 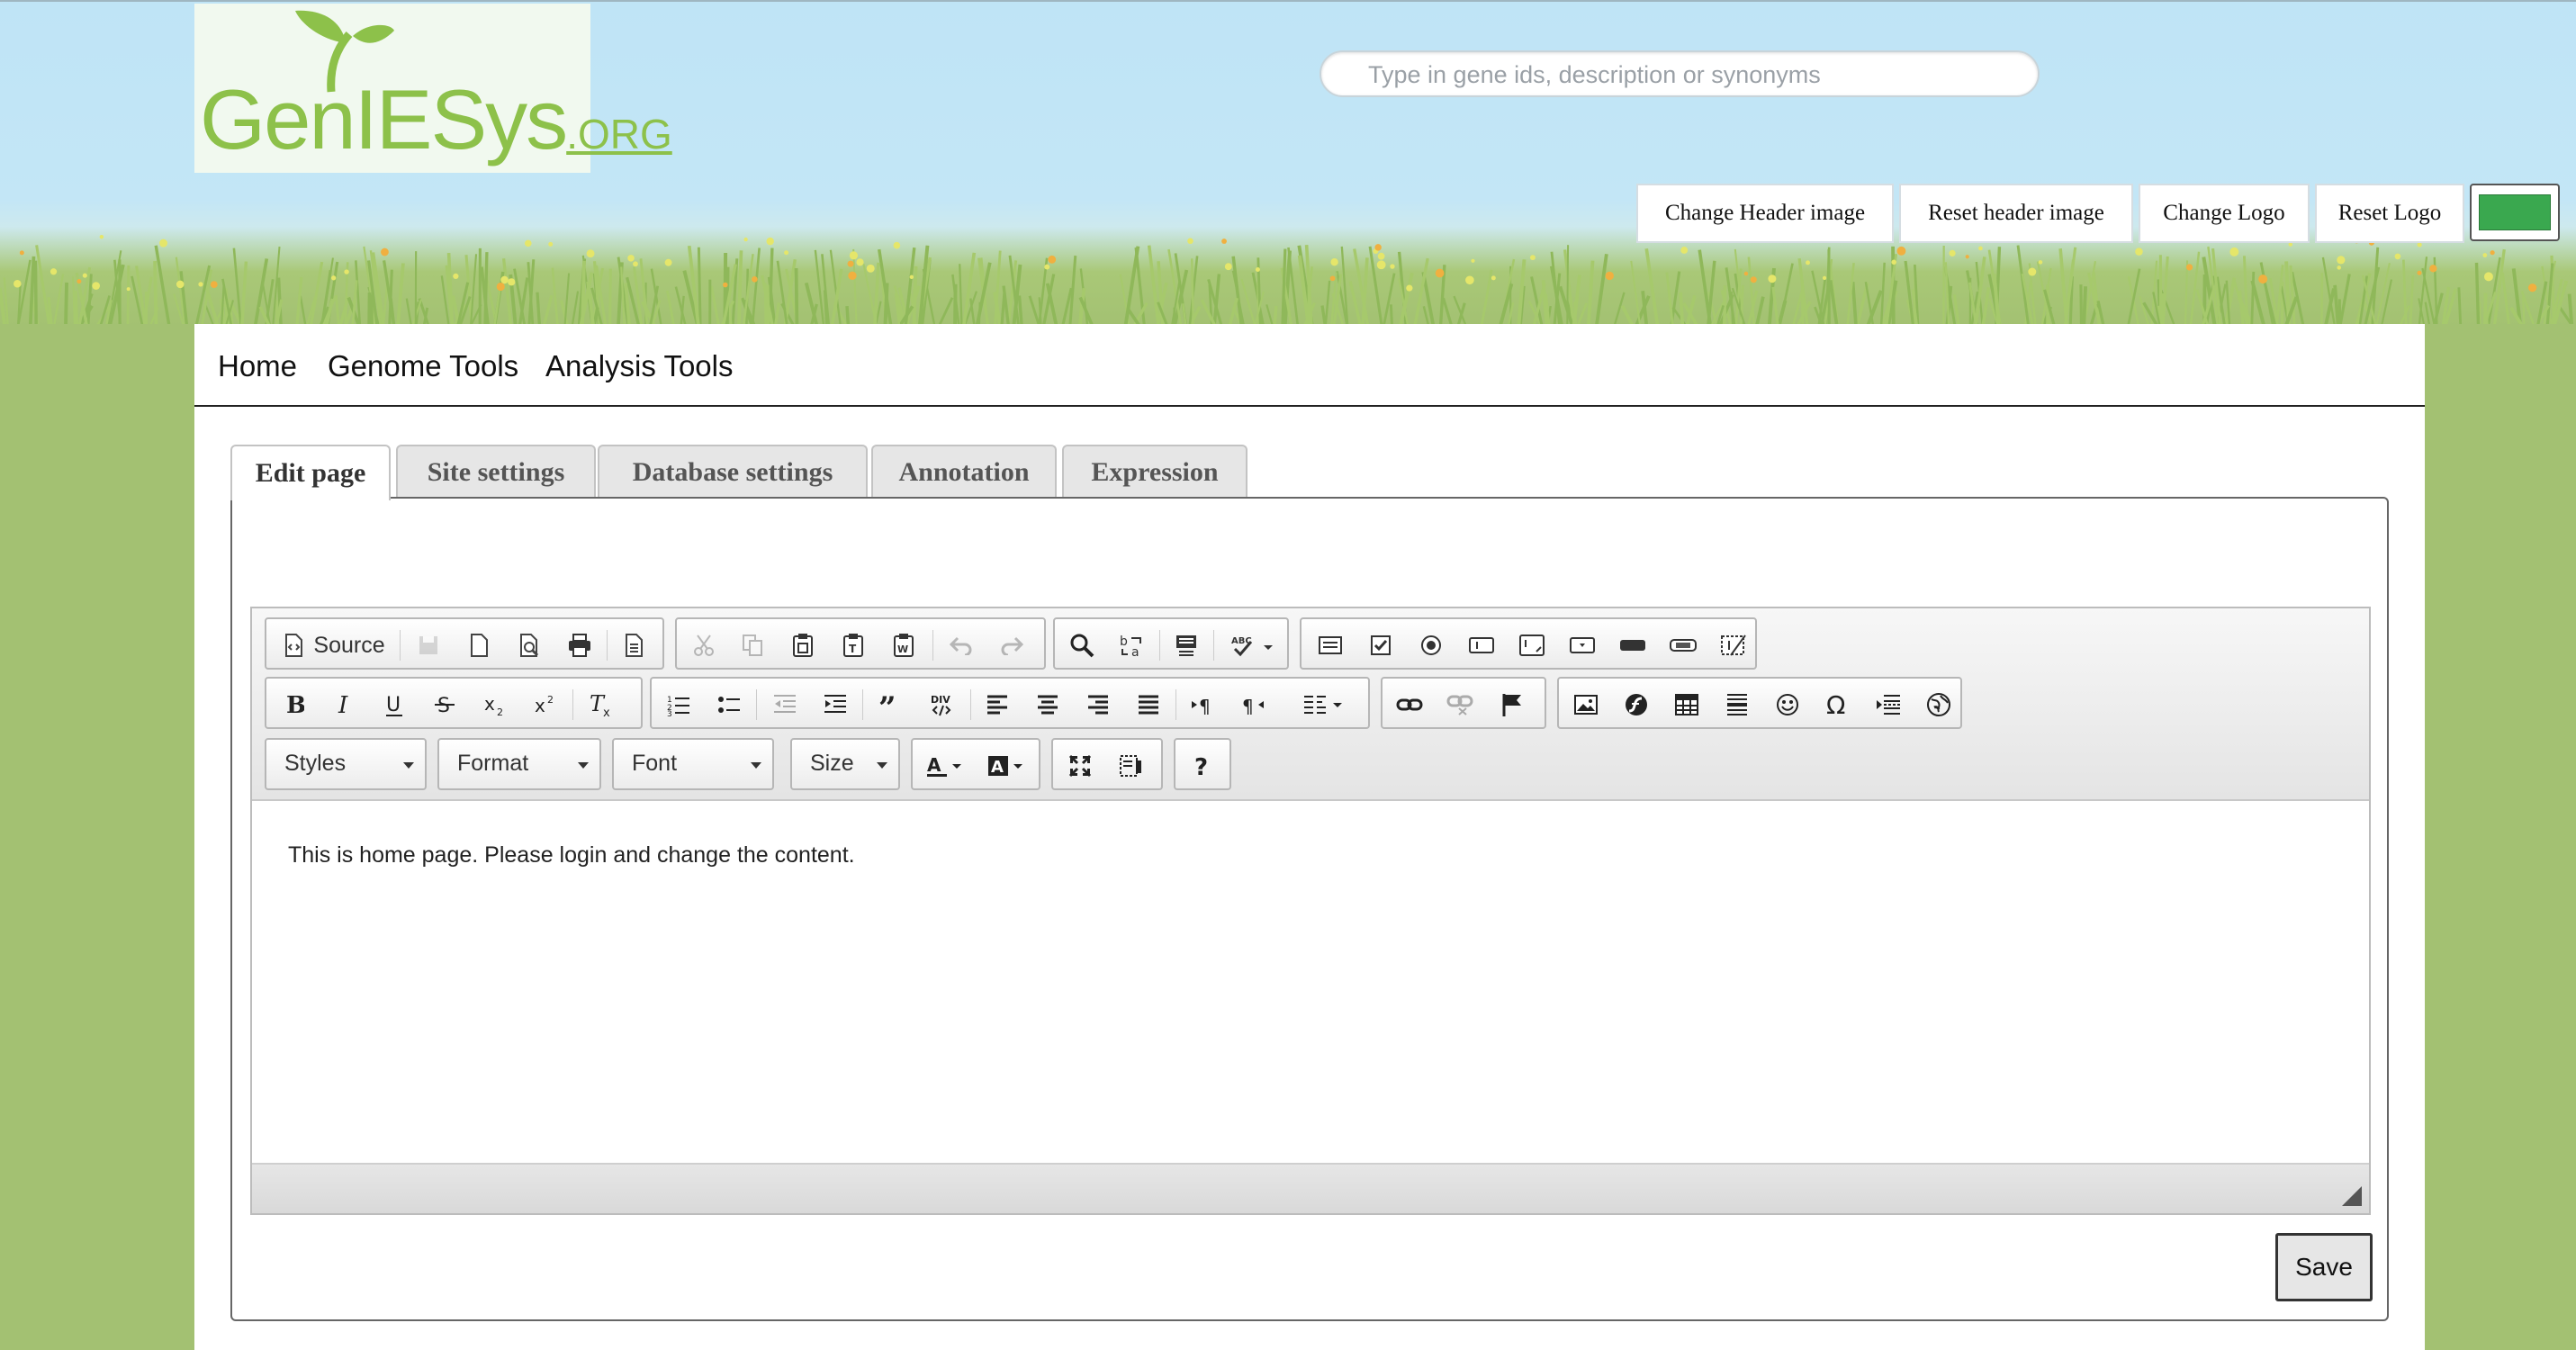 What do you see at coordinates (902, 650) in the screenshot?
I see `svg-text: W` at bounding box center [902, 650].